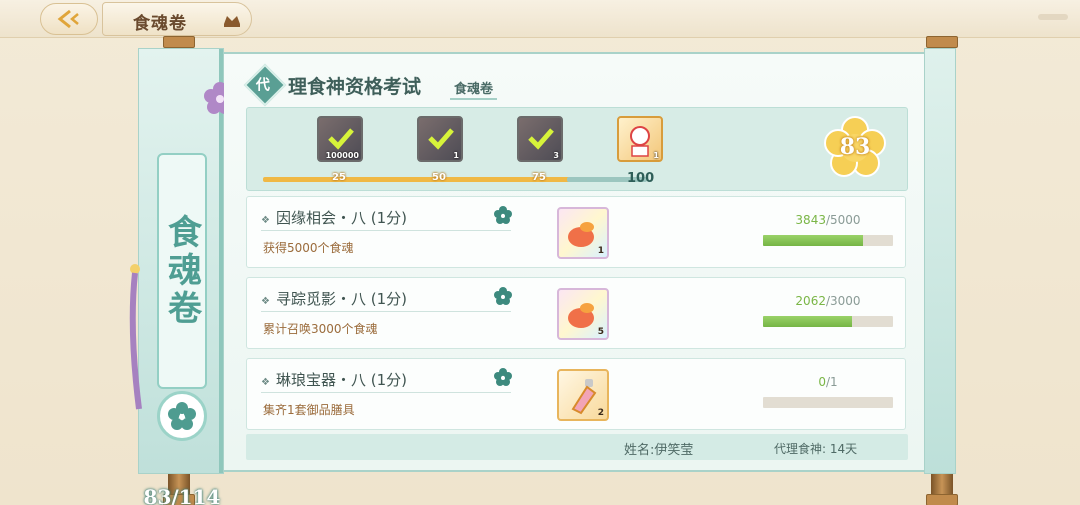  Describe the element at coordinates (309, 410) in the screenshot. I see `task-description: 集齐1套御品膳具` at that location.